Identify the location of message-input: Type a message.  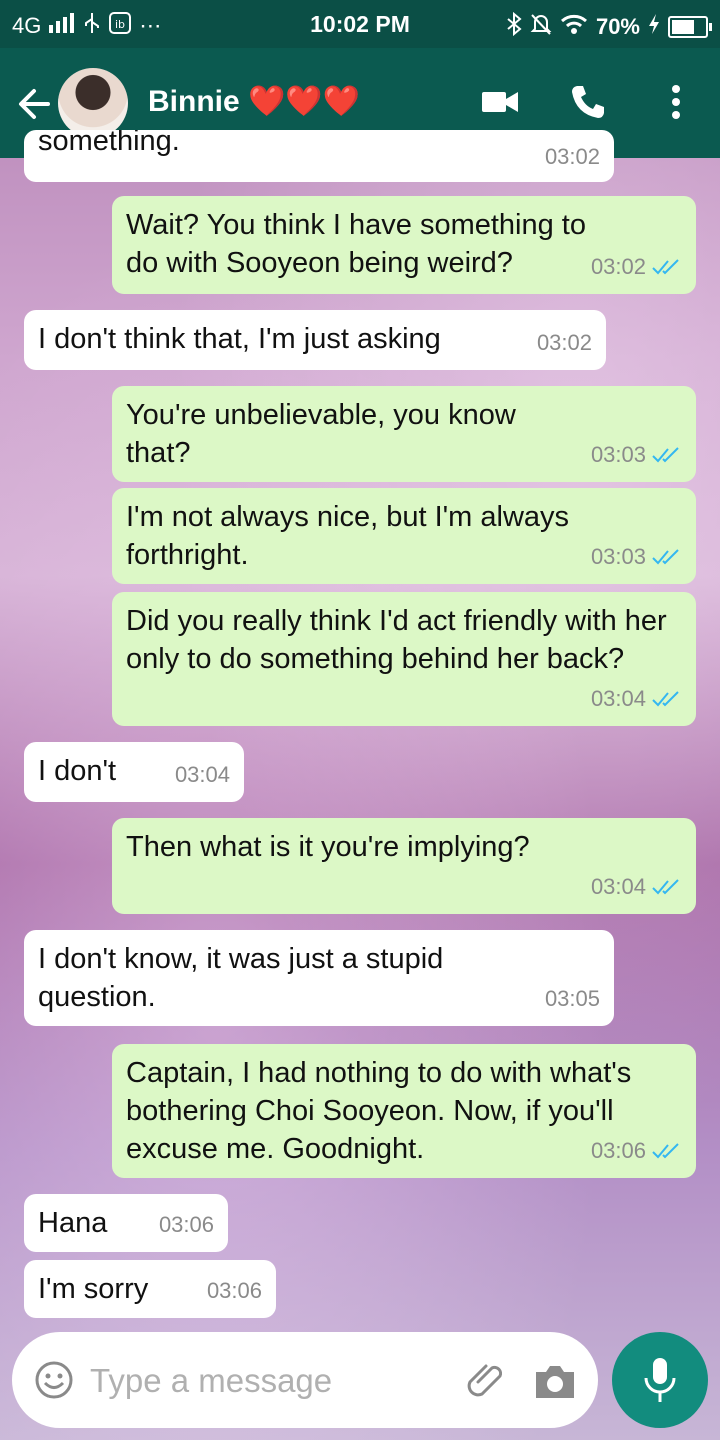
(211, 1381).